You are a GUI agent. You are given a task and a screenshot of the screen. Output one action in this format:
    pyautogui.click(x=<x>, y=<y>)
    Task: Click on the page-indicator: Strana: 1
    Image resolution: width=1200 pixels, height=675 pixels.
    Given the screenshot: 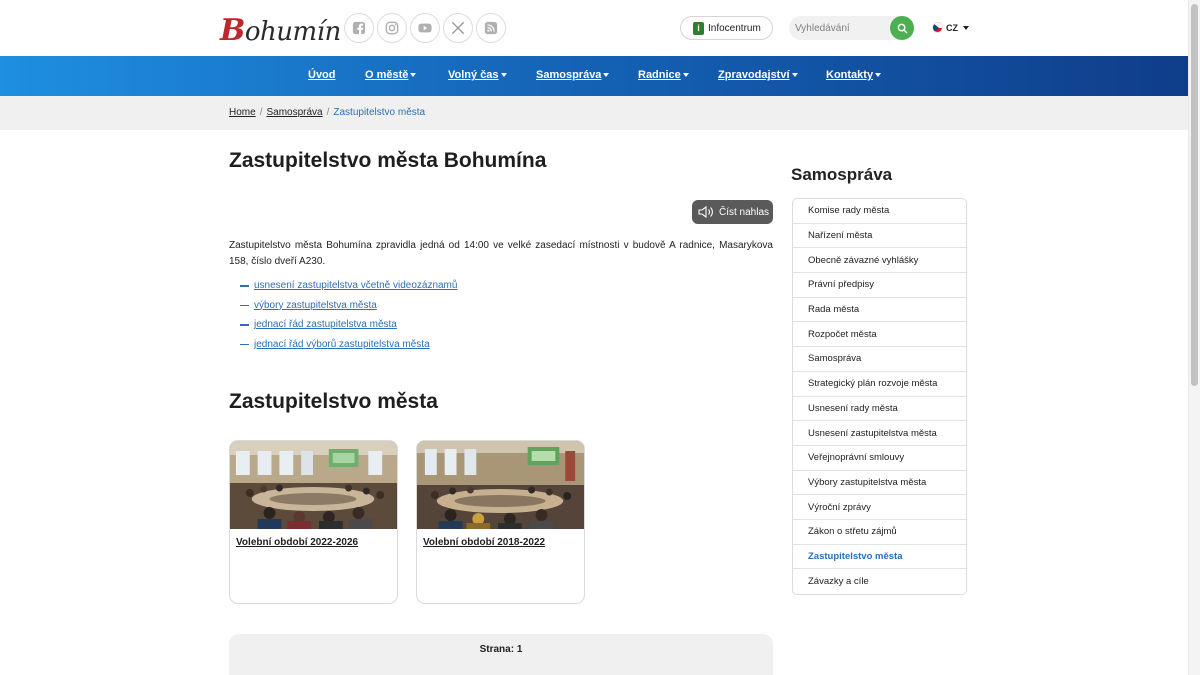 What is the action you would take?
    pyautogui.click(x=501, y=649)
    